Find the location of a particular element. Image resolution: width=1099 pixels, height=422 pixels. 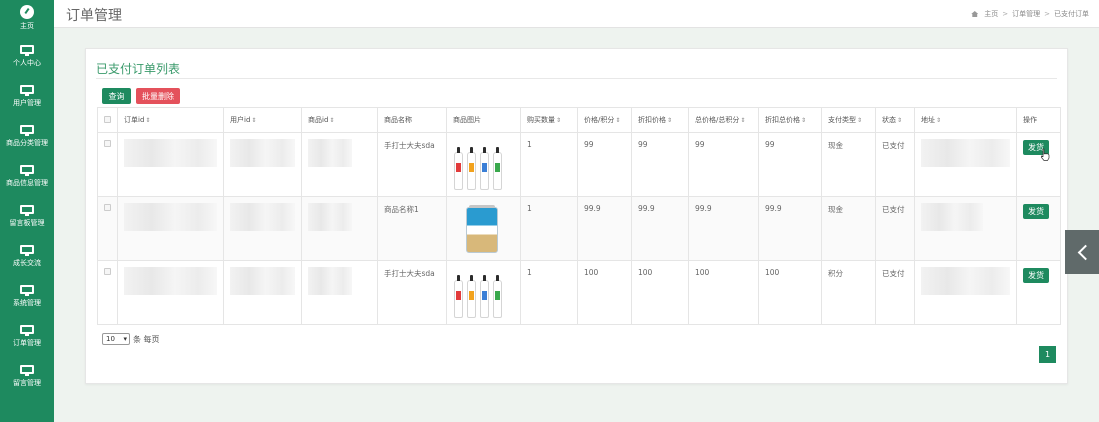

divider is located at coordinates (576, 78).